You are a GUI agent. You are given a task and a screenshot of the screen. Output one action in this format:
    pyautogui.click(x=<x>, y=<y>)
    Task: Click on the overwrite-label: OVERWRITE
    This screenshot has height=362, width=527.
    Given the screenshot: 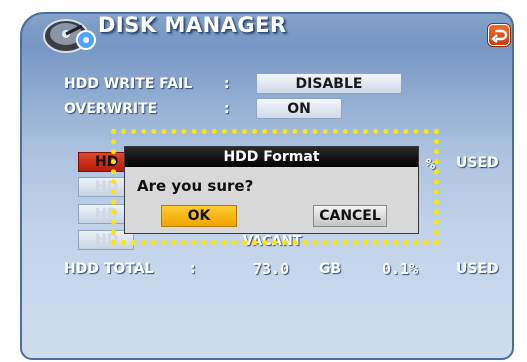 What is the action you would take?
    pyautogui.click(x=111, y=109)
    